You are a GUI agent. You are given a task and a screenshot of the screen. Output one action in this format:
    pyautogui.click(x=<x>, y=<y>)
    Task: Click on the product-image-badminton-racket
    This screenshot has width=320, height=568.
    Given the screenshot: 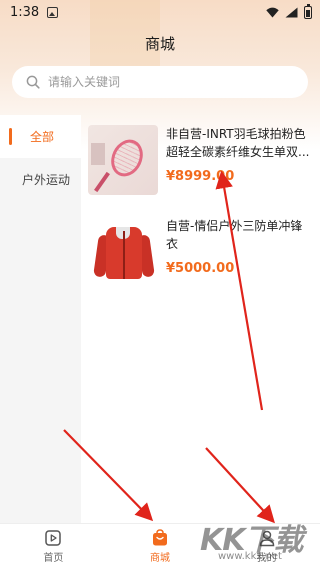 What is the action you would take?
    pyautogui.click(x=123, y=160)
    